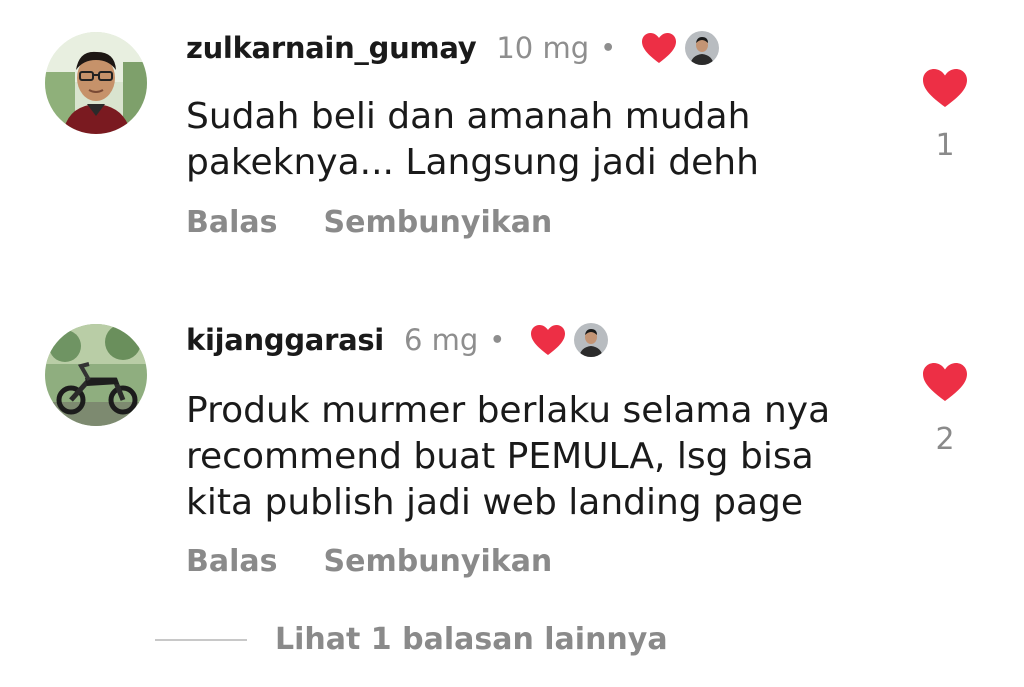 This screenshot has width=1024, height=687. What do you see at coordinates (471, 639) in the screenshot?
I see `view-more-replies-label: Lihat 1 balasan lainnya` at bounding box center [471, 639].